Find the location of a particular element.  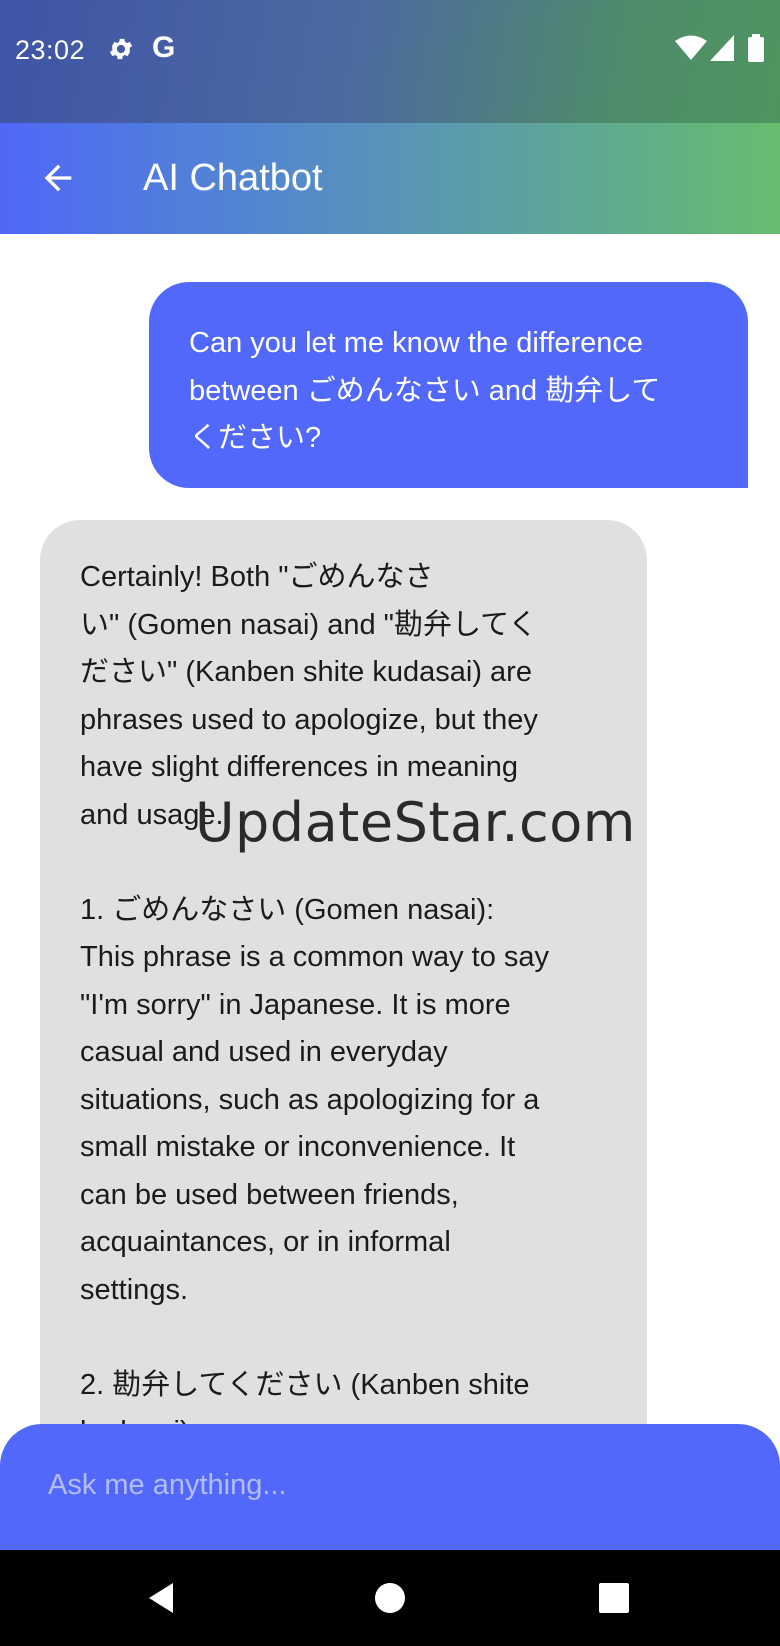

status-time: 23:02 is located at coordinates (50, 50).